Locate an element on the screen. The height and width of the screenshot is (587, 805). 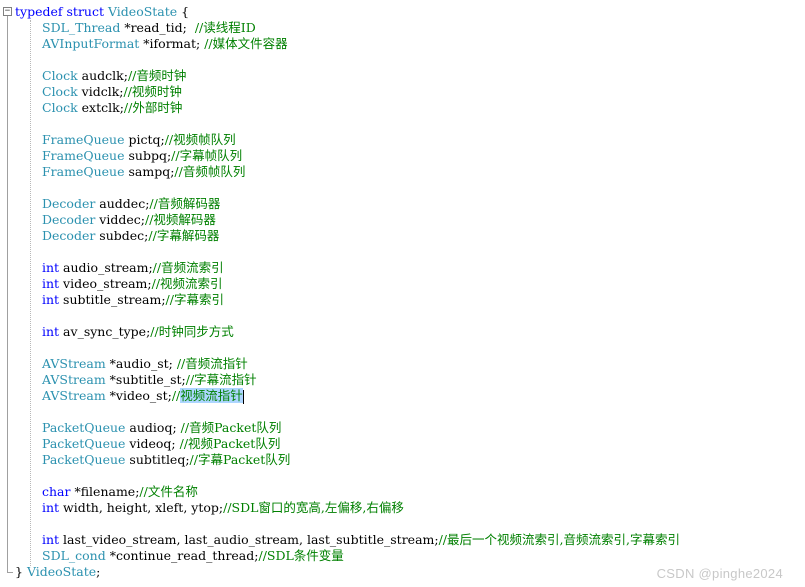
comment: //文件名称 is located at coordinates (168, 491).